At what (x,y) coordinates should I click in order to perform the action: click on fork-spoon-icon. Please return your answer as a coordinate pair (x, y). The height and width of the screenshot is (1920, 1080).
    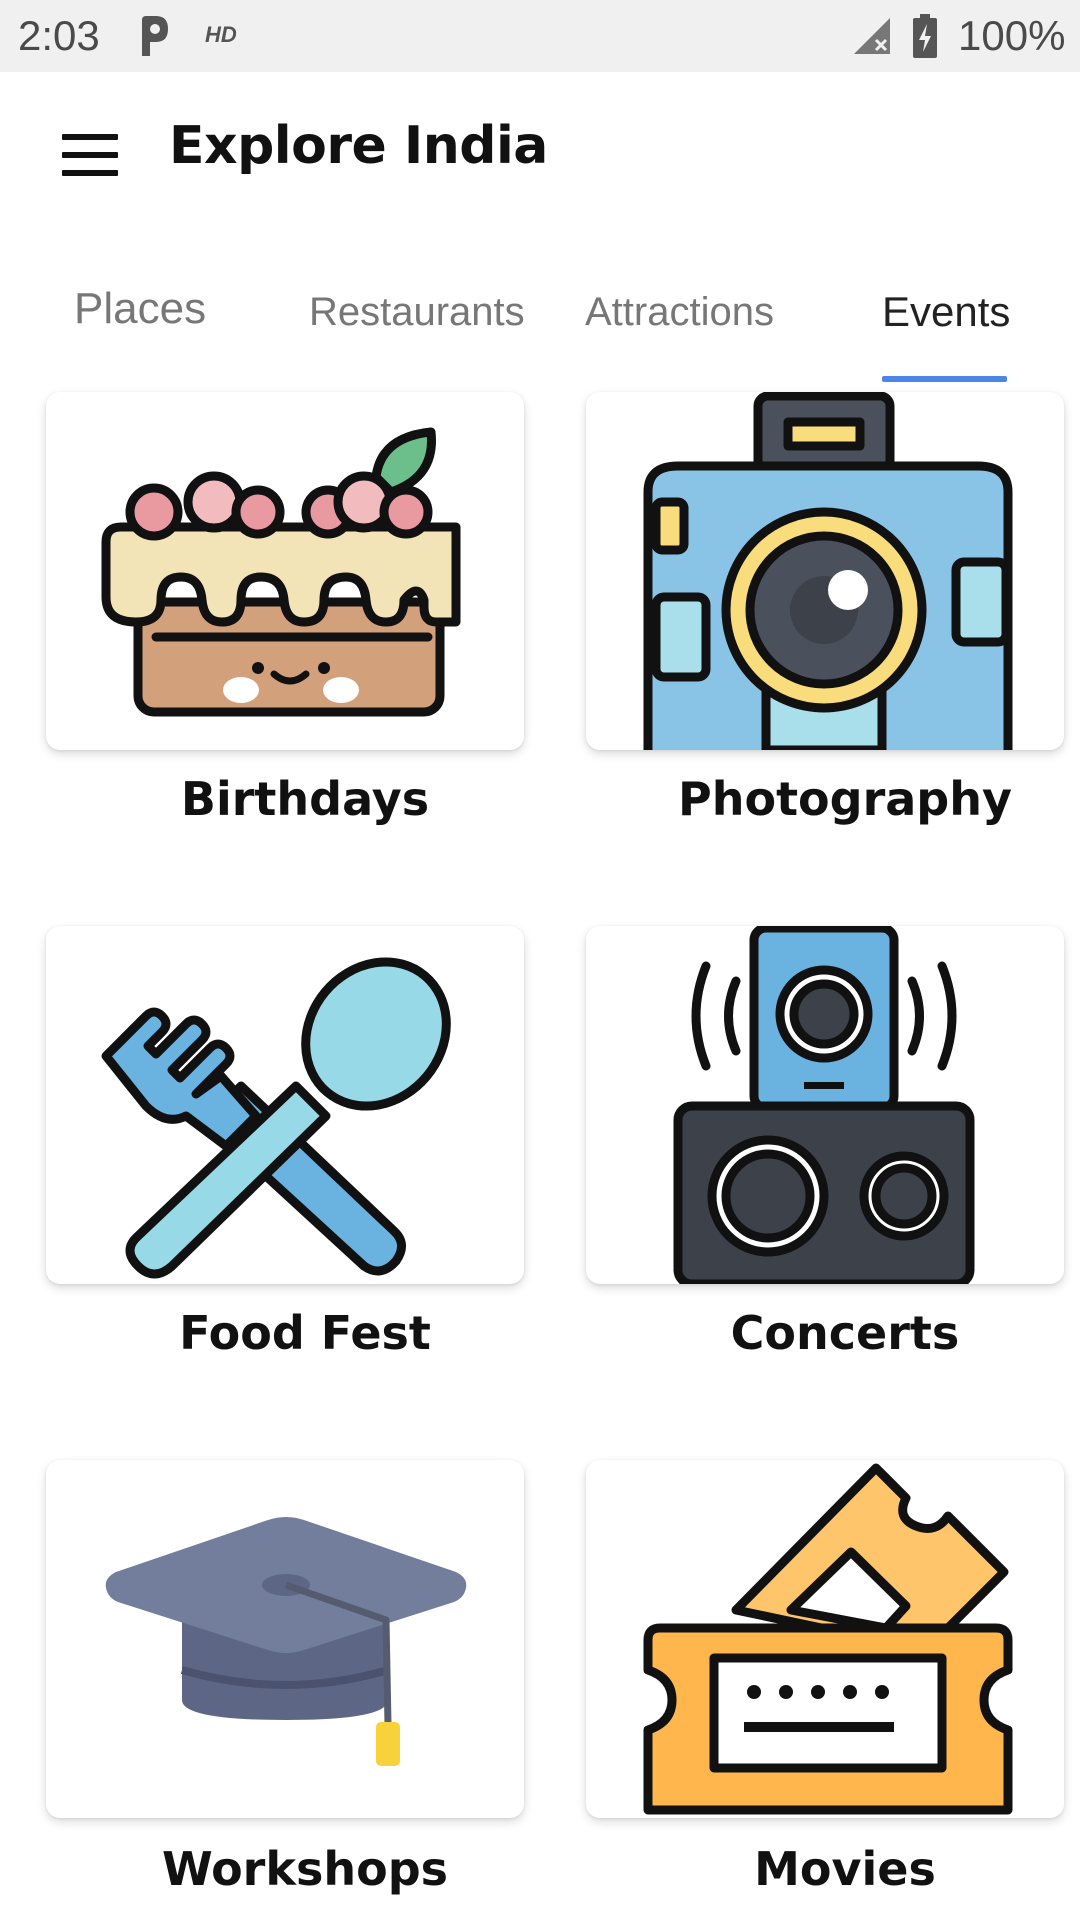
    Looking at the image, I should click on (276, 1118).